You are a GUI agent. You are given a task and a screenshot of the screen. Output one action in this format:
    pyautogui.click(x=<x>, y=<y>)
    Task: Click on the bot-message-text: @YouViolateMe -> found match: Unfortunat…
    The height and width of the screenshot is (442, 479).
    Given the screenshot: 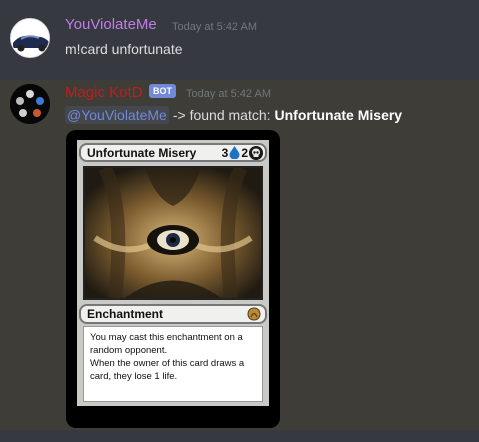 What is the action you would take?
    pyautogui.click(x=233, y=115)
    